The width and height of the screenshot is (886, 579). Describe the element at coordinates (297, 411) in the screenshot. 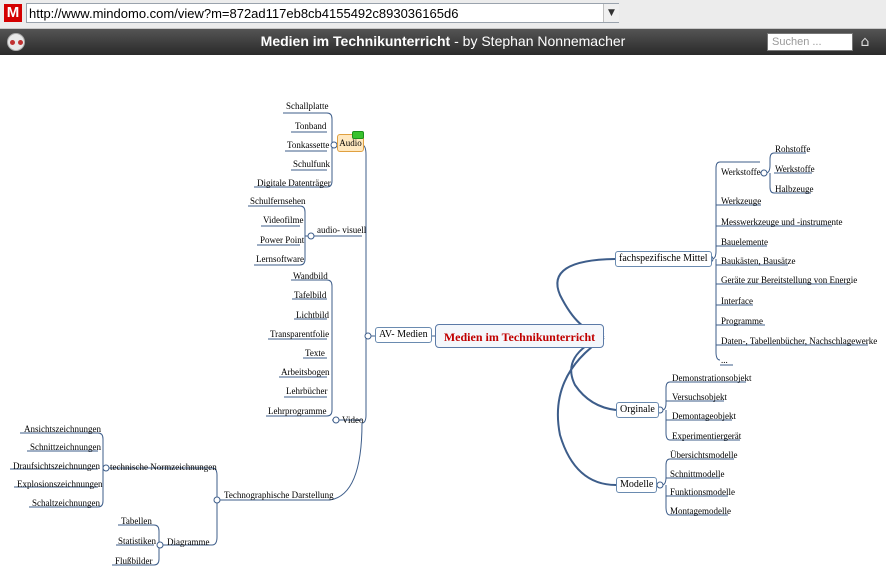

I see `leaf-lehrprogramme: Lehrprogramme` at that location.